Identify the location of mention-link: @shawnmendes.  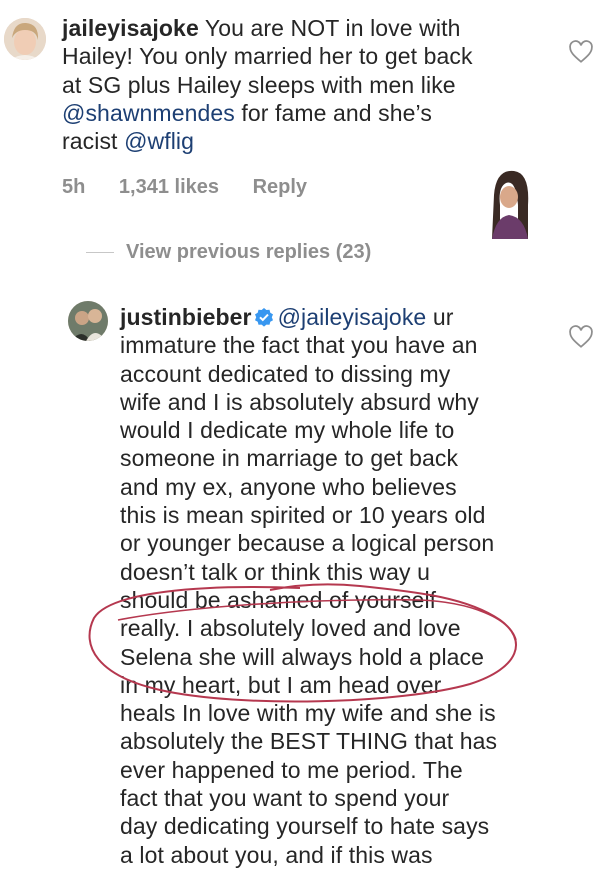
(148, 113).